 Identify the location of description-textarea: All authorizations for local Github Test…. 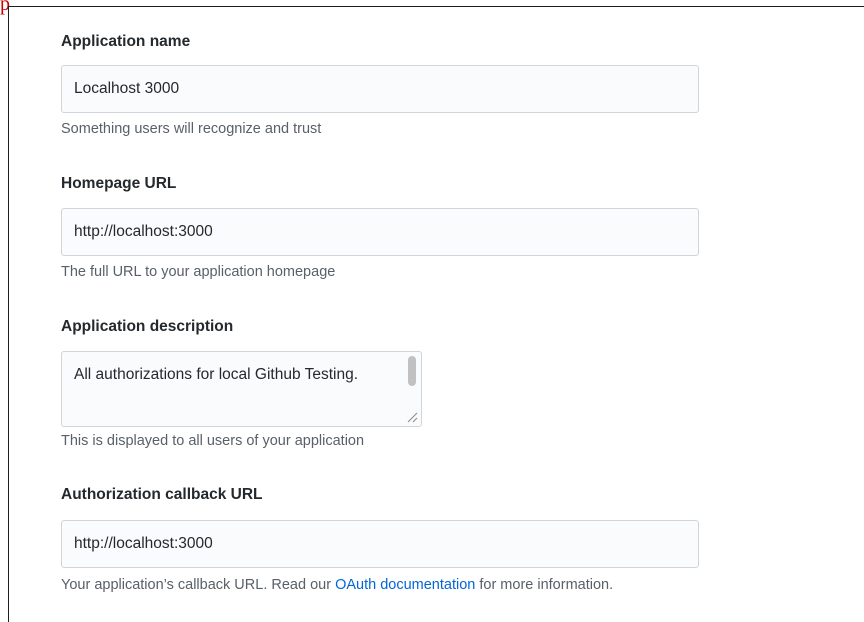
(241, 389).